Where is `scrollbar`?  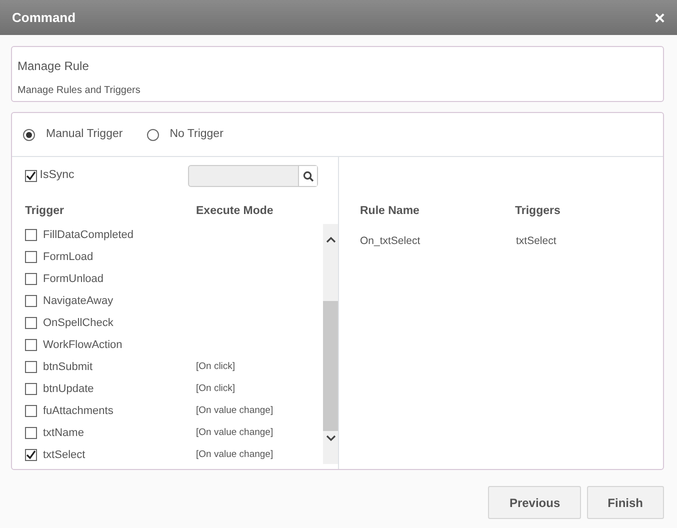 scrollbar is located at coordinates (330, 344).